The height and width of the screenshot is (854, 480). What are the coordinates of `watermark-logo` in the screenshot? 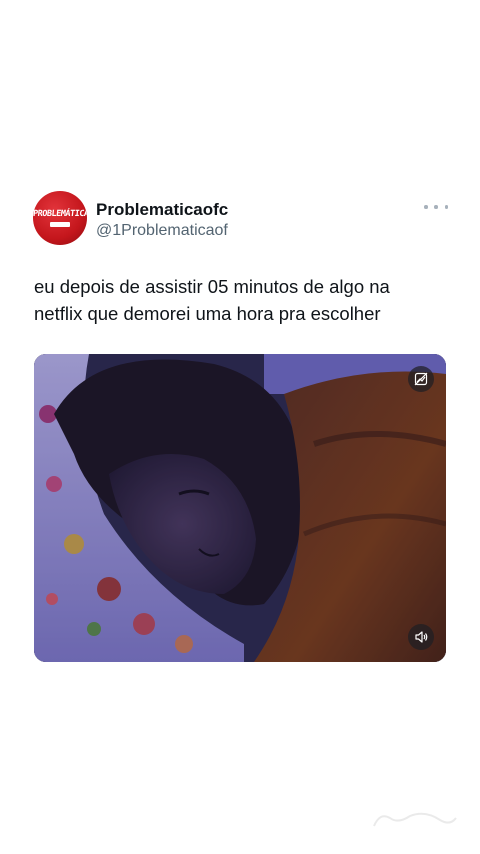 It's located at (415, 819).